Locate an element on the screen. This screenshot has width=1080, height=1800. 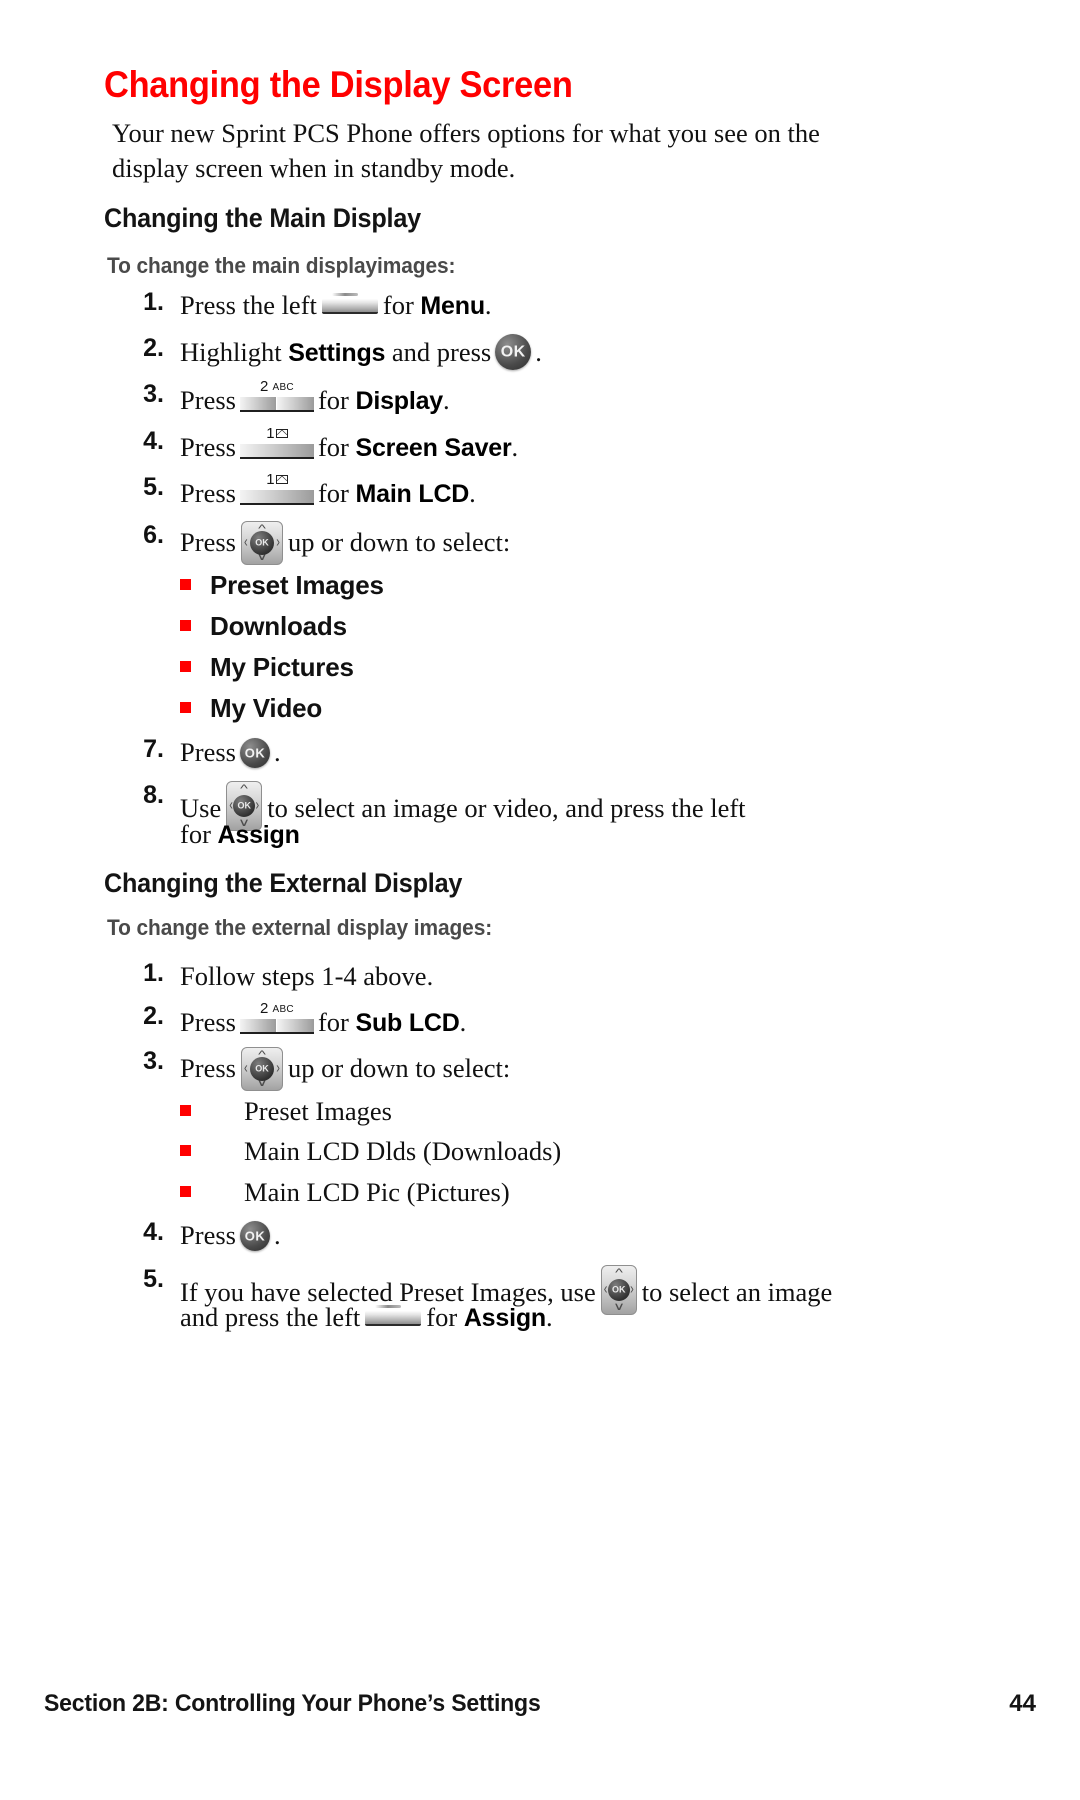
step-number: 8. is located at coordinates (153, 795).